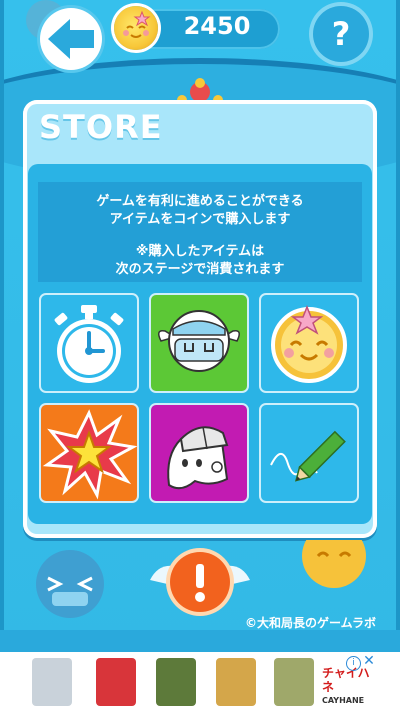 The width and height of the screenshot is (400, 711). I want to click on ad-brand-name: チャイハネ, so click(346, 680).